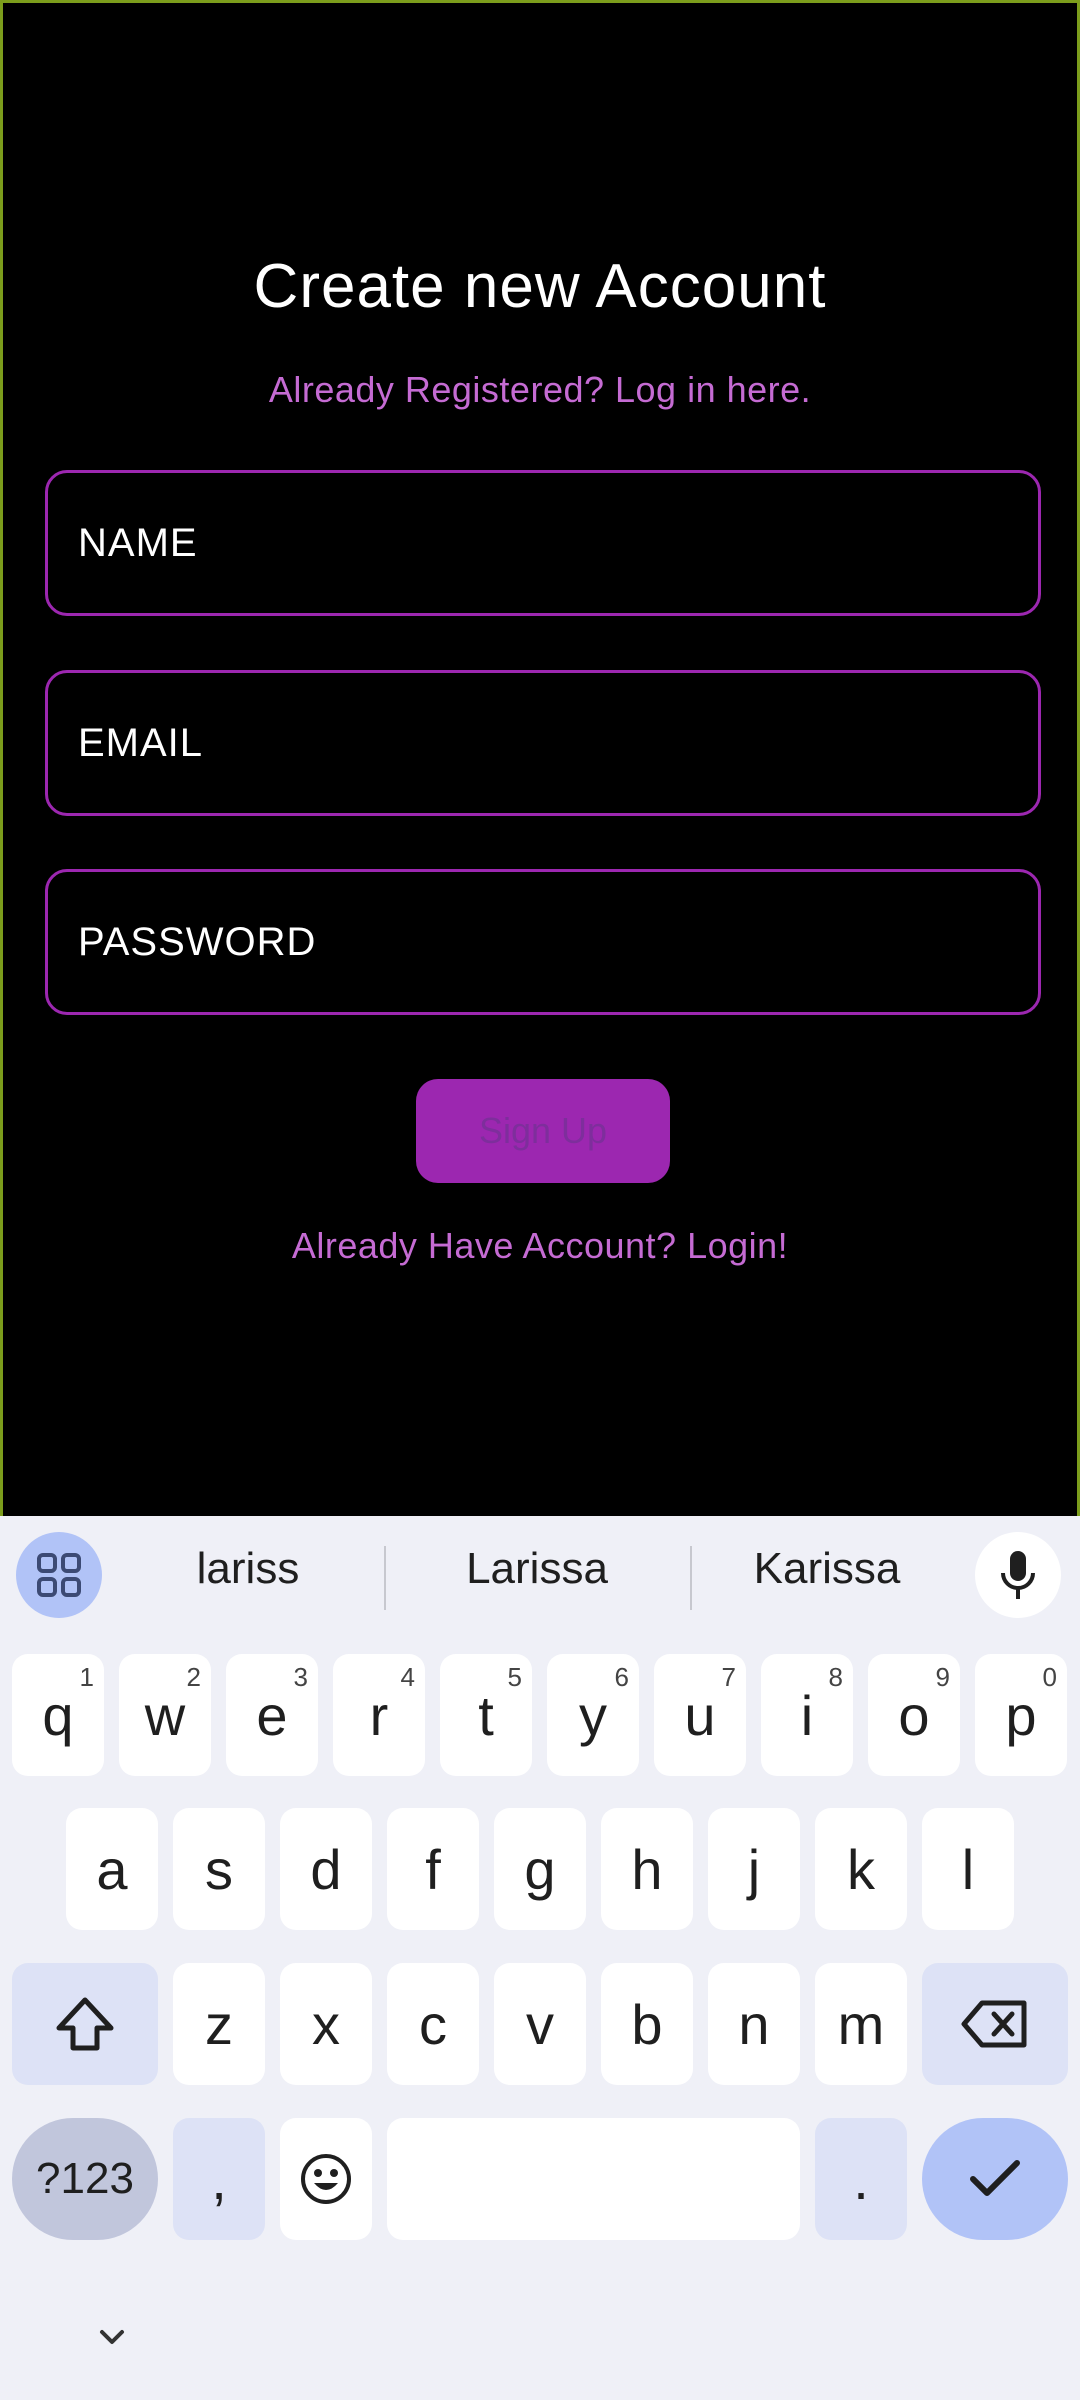 This screenshot has height=2400, width=1080. I want to click on key-letter: e, so click(272, 1715).